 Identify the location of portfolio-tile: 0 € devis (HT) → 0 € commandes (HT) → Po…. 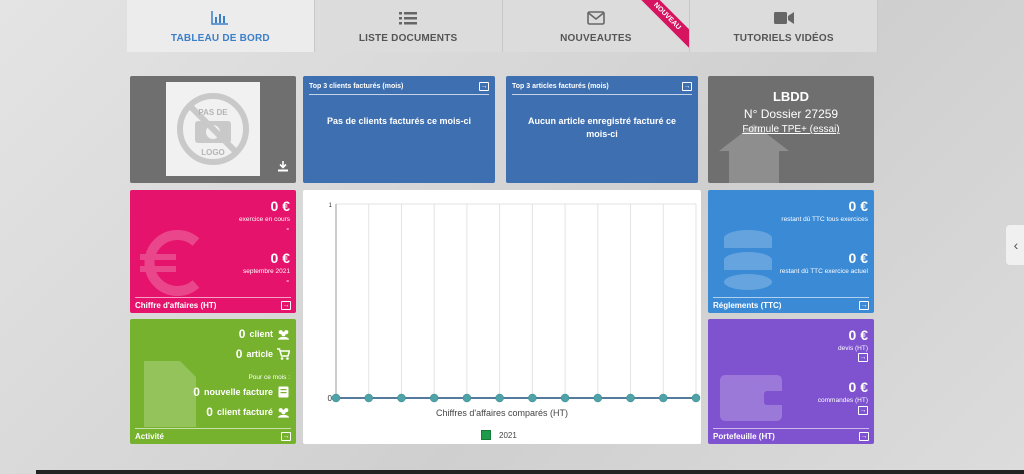
(791, 381).